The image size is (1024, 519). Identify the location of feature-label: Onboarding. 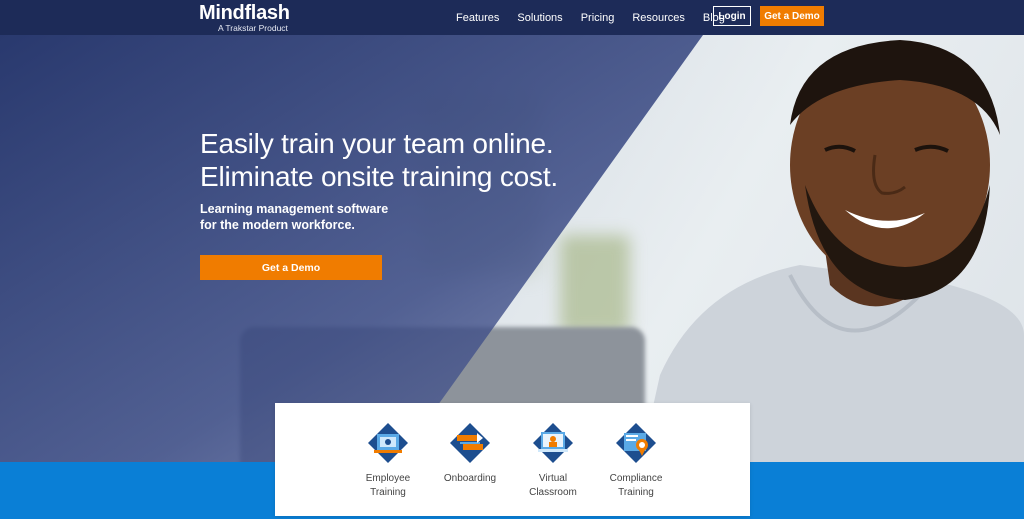
(470, 478).